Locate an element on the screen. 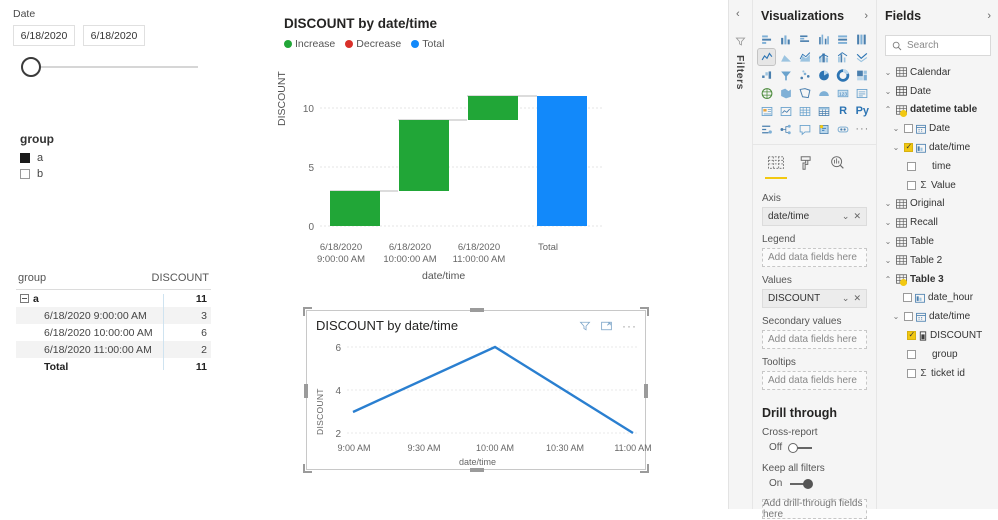 The height and width of the screenshot is (520, 998). card-icon is located at coordinates (862, 93).